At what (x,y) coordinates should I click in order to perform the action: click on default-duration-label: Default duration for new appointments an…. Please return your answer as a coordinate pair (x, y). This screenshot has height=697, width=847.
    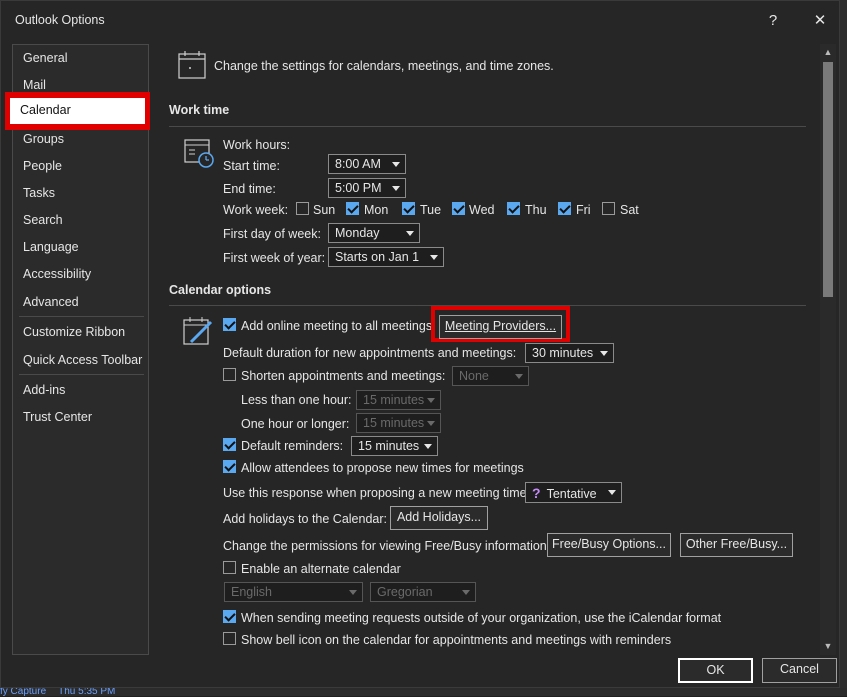
    Looking at the image, I should click on (370, 353).